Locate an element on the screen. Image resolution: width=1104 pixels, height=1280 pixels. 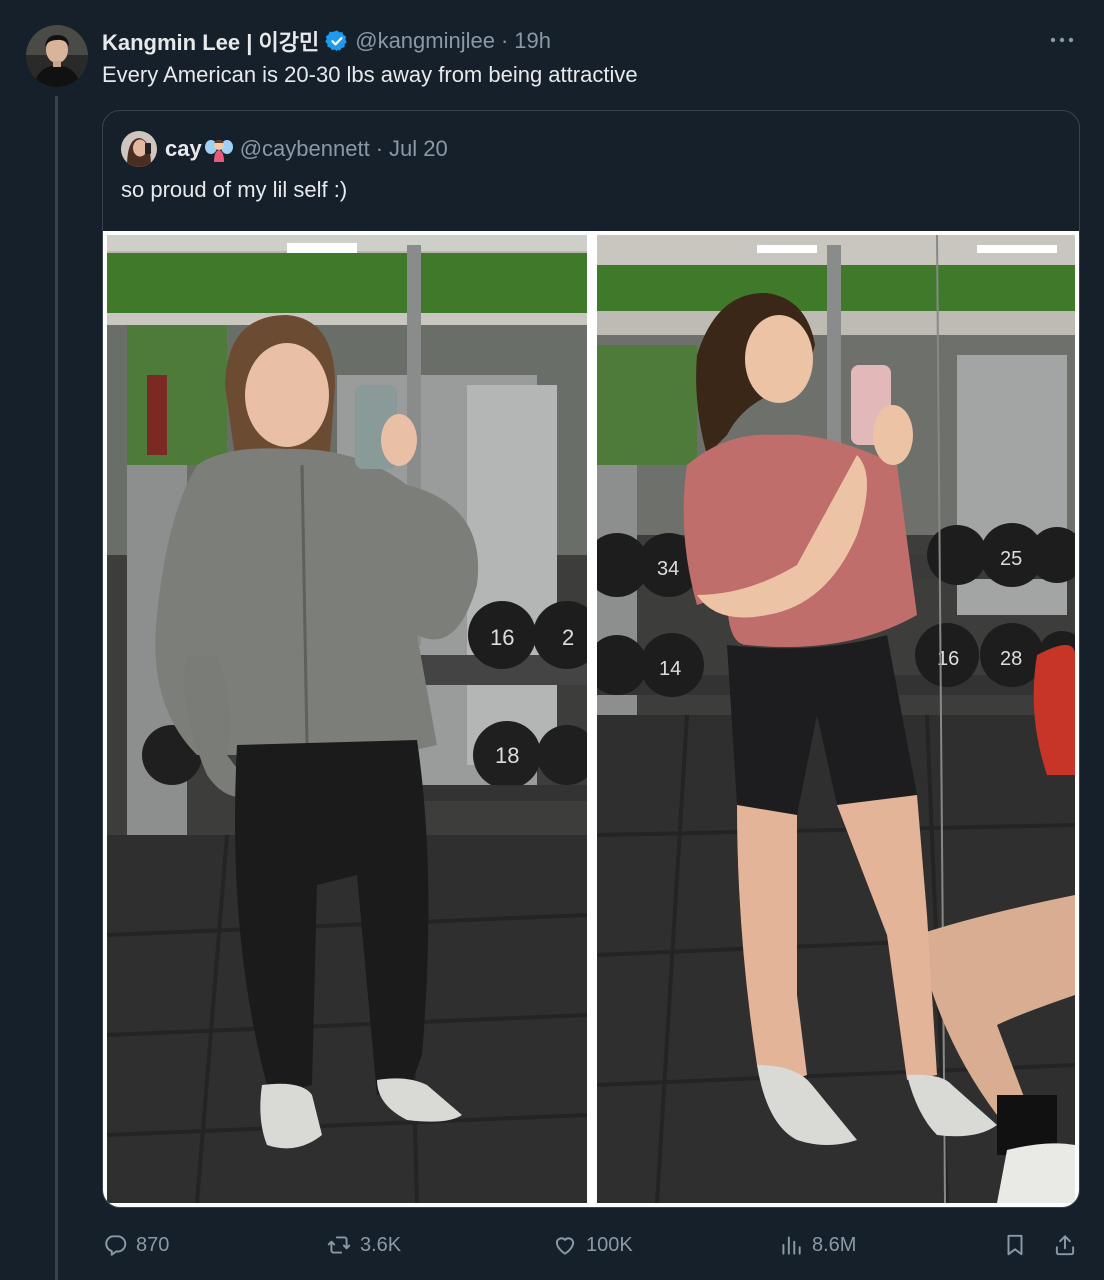
action-bar: 870 3.6K 100K 8.6M is located at coordinates (592, 1245).